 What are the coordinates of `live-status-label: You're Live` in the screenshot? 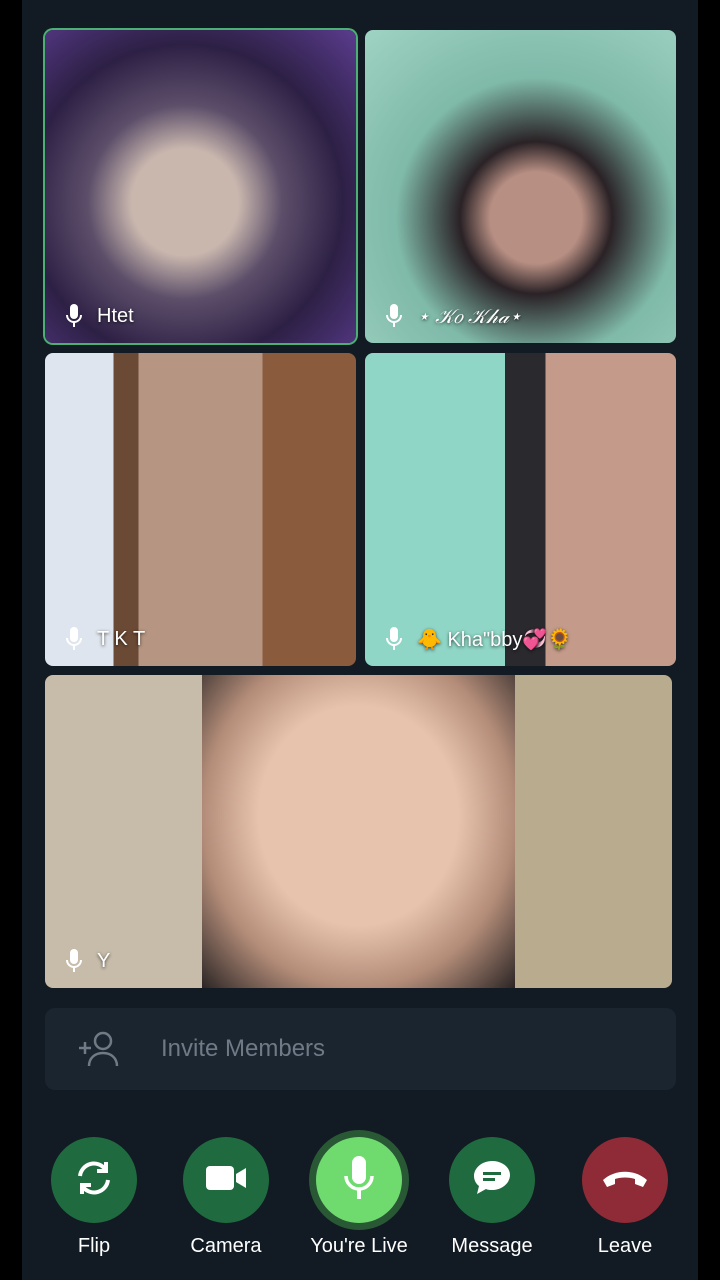 It's located at (359, 1246).